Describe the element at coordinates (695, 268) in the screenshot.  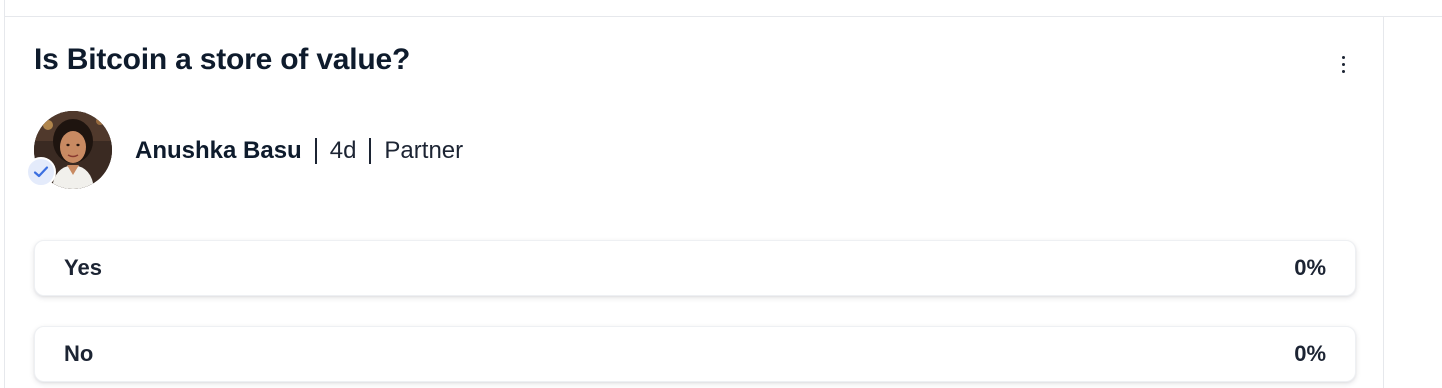
I see `poll-option-yes: Yes 0%` at that location.